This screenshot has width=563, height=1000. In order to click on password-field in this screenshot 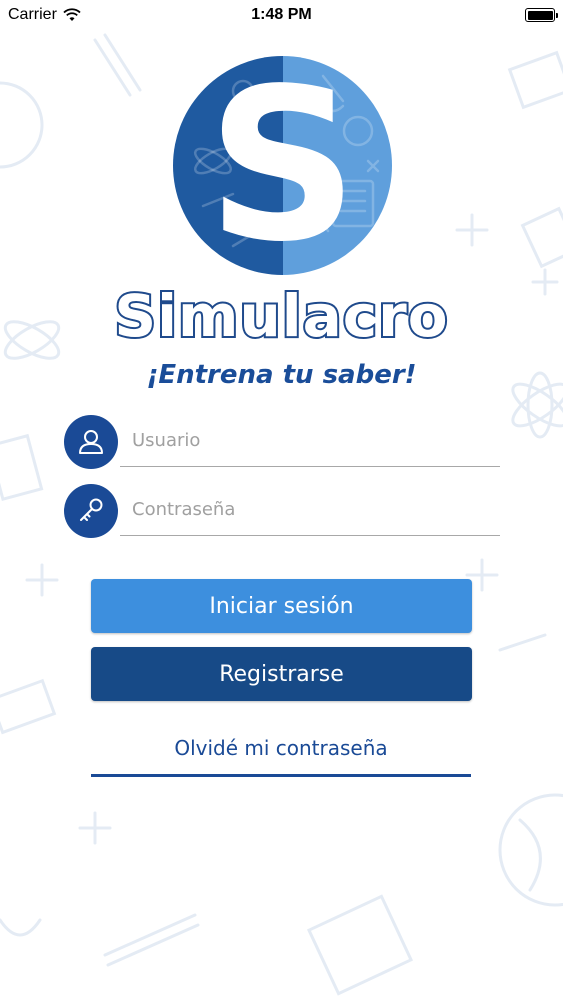, I will do `click(282, 512)`.